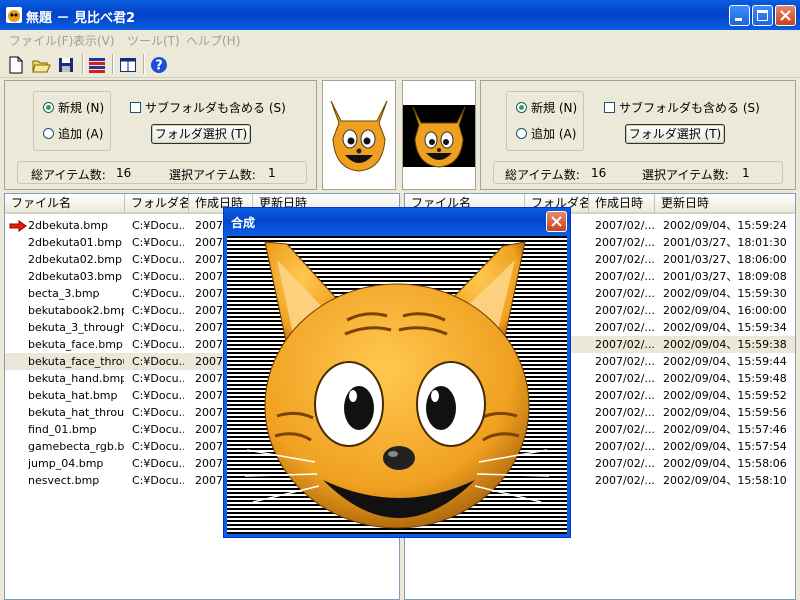 Image resolution: width=800 pixels, height=600 pixels. Describe the element at coordinates (725, 204) in the screenshot. I see `column-header-modified: 更新日時` at that location.